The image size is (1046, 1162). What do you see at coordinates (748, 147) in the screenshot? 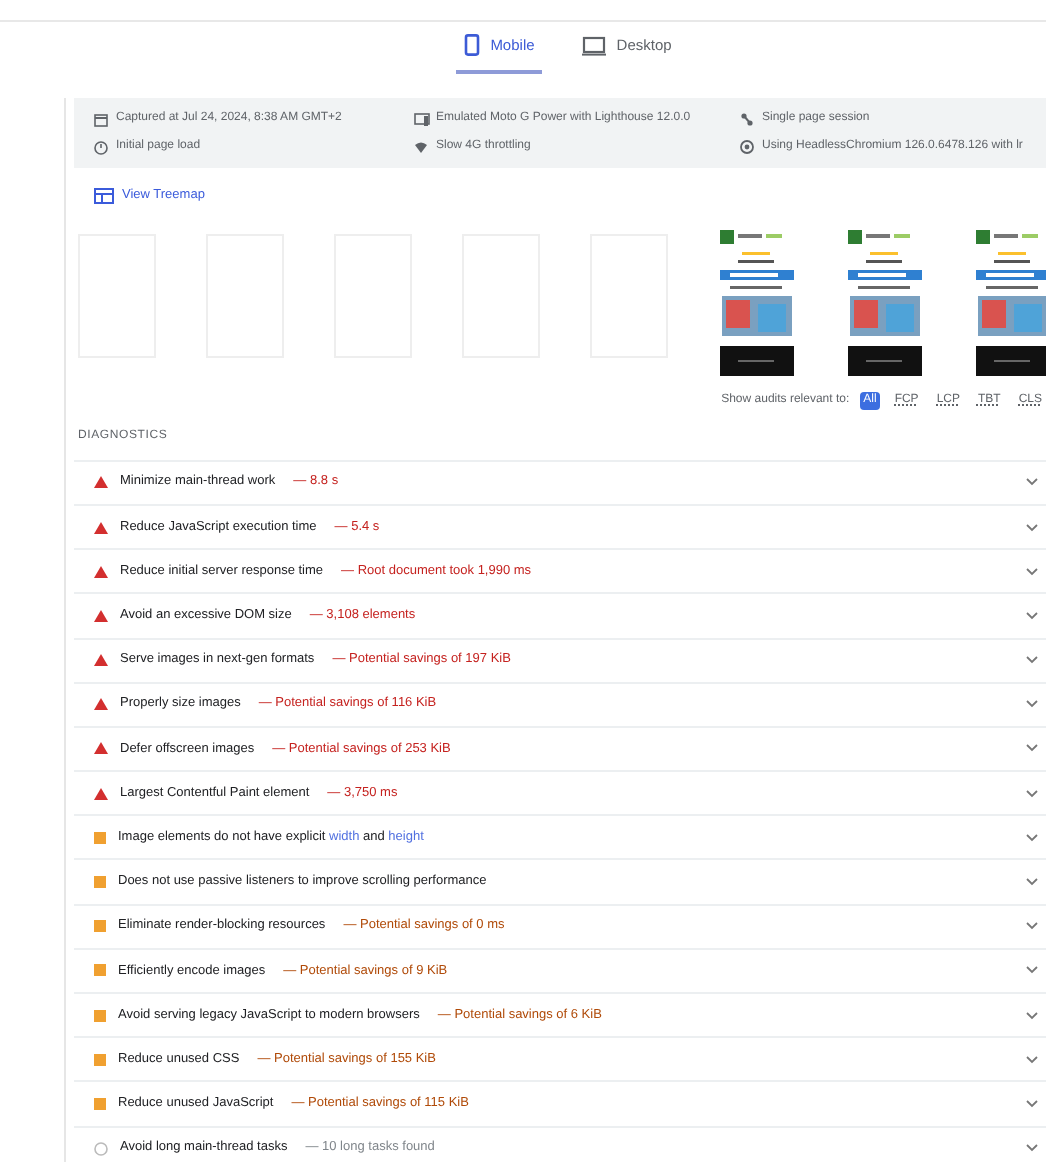
I see `globe-icon` at bounding box center [748, 147].